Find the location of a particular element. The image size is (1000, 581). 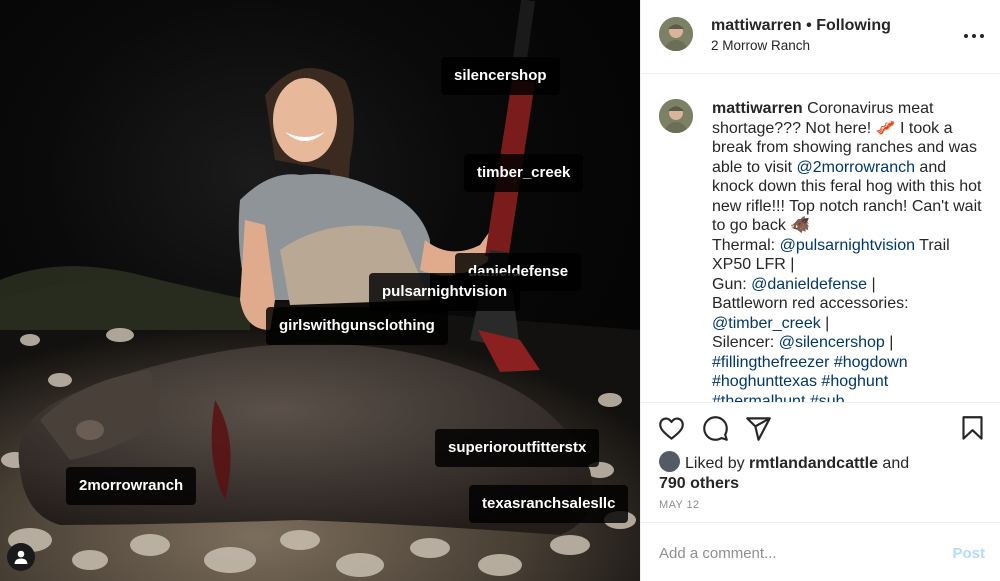

photo-tag-2morrowranch: 2morrowranch is located at coordinates (131, 486).